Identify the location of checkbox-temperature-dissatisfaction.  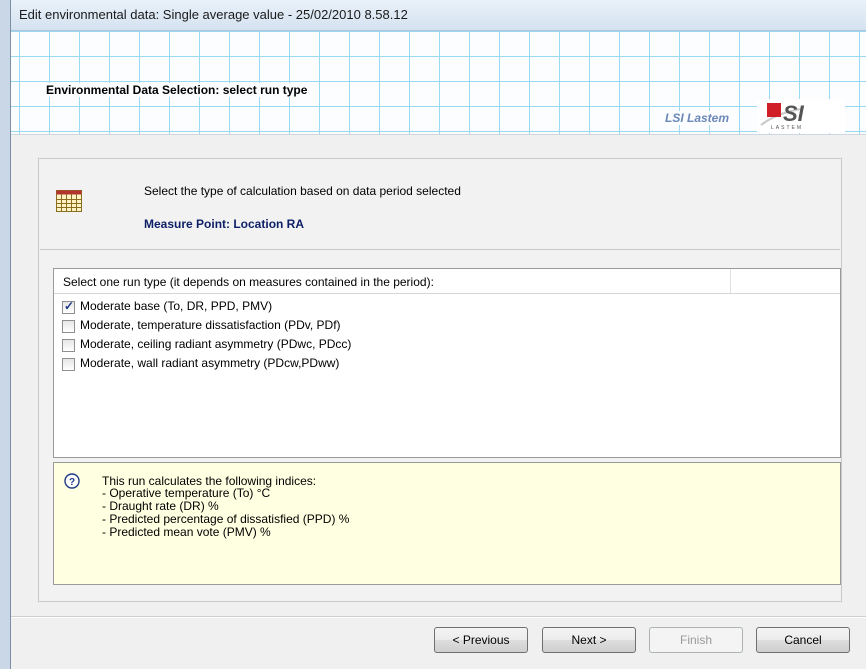
(68, 326).